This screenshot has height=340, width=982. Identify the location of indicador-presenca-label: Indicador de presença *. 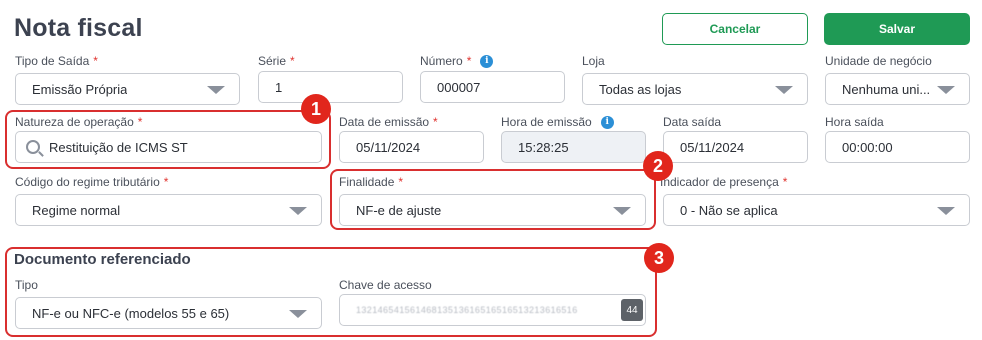
(723, 182).